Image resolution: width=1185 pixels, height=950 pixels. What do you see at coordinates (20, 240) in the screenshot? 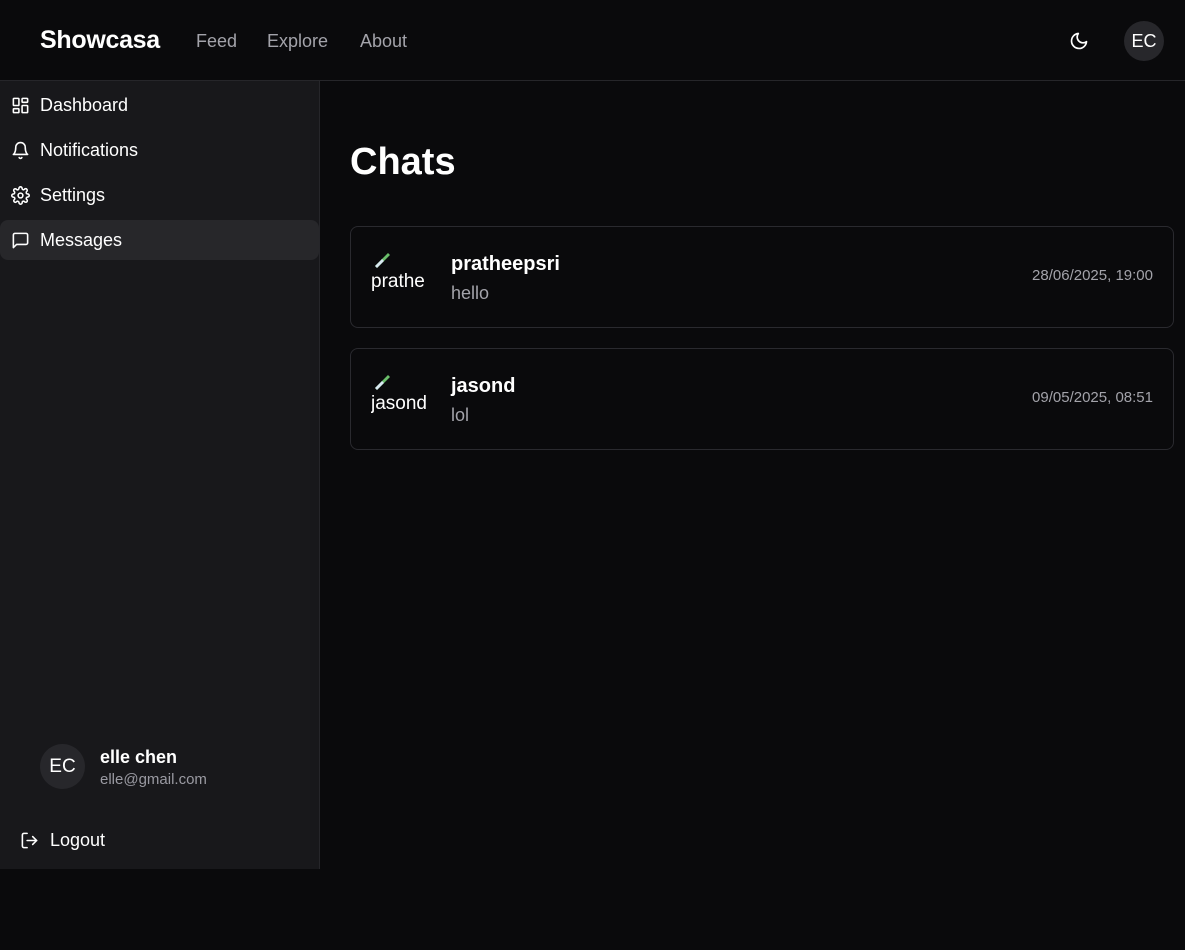
I see `message-icon` at bounding box center [20, 240].